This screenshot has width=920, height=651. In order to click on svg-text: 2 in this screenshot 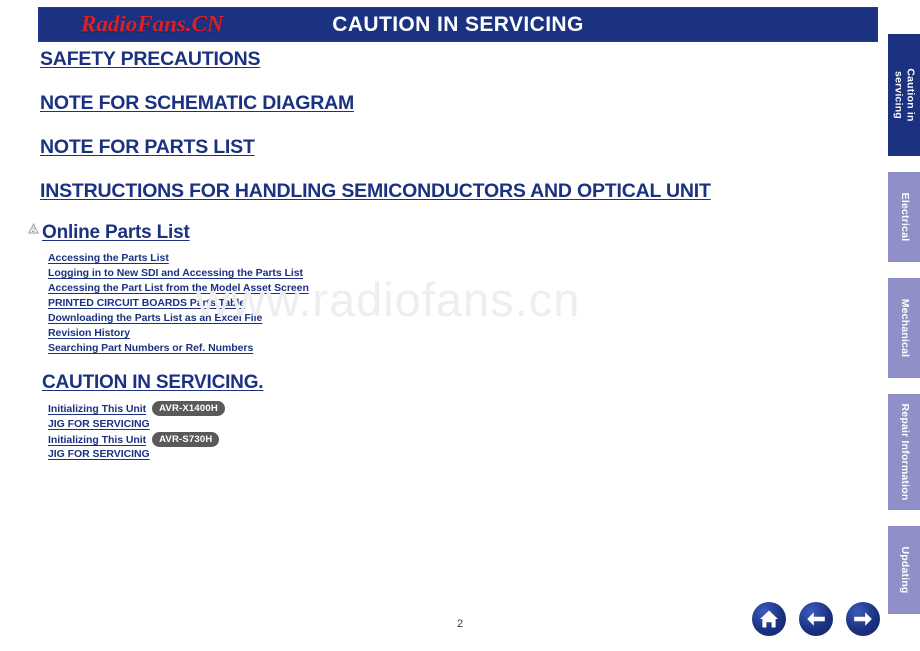, I will do `click(34, 230)`.